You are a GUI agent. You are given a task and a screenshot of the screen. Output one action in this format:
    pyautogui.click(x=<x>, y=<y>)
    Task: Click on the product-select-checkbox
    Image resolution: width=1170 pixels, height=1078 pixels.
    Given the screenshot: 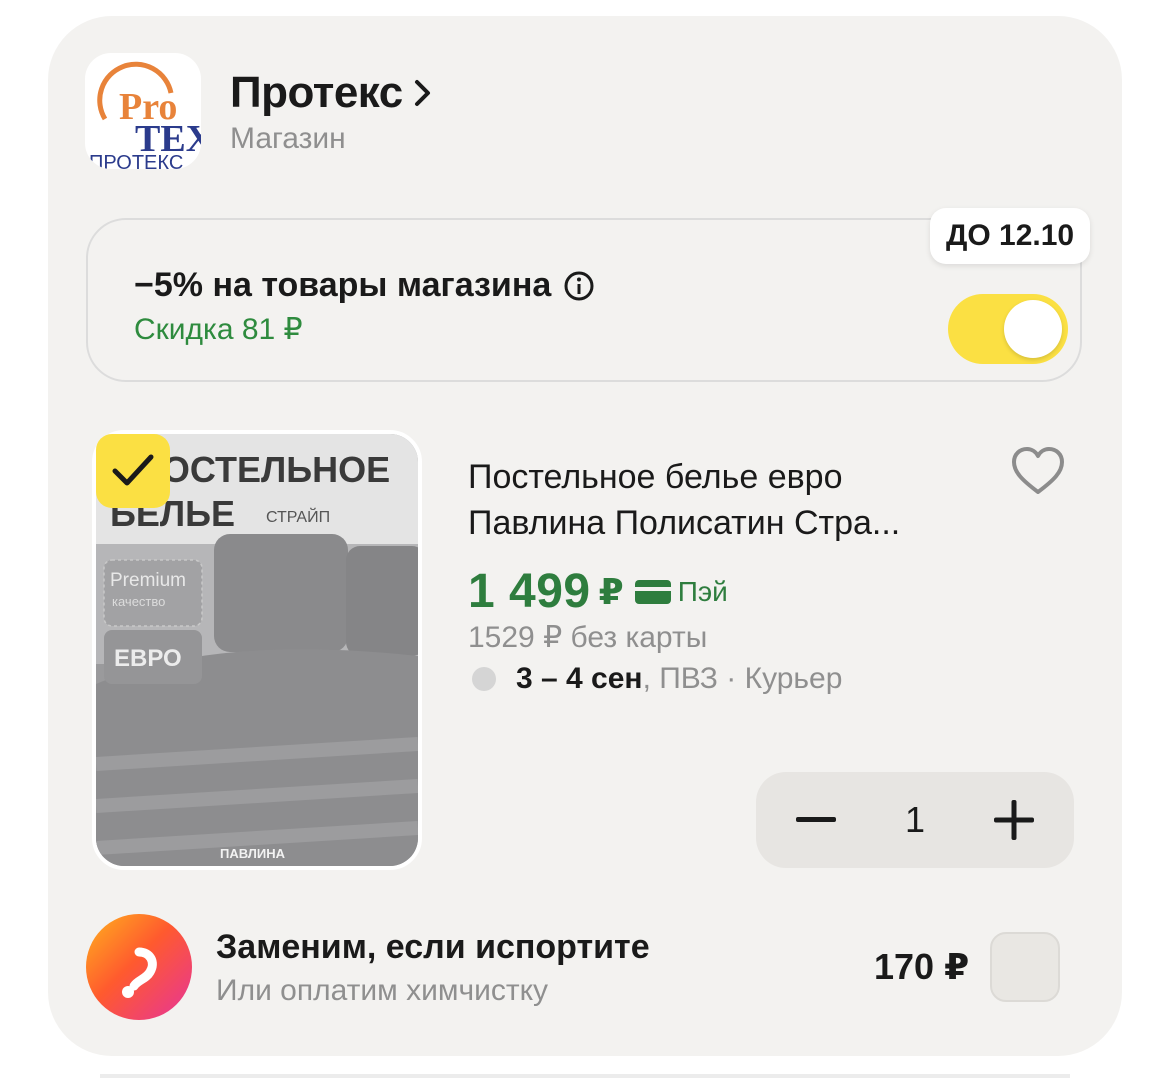 What is the action you would take?
    pyautogui.click(x=133, y=471)
    